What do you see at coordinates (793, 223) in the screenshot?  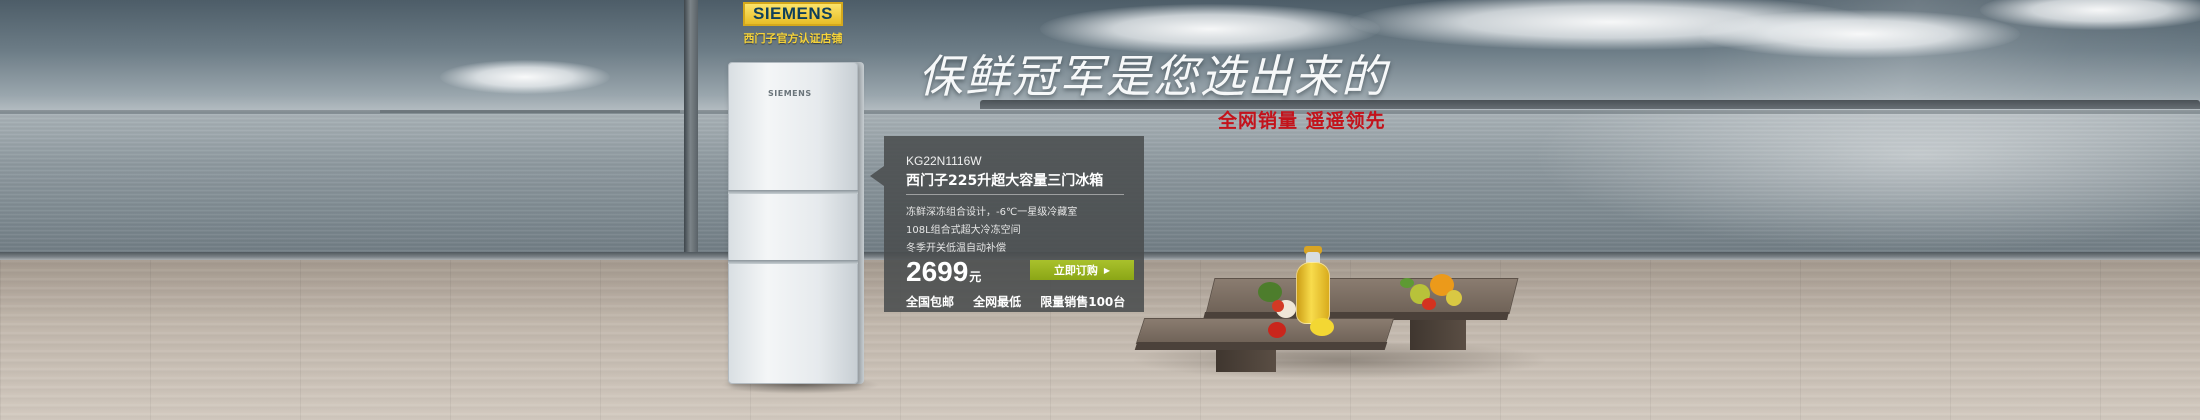 I see `fridge-body` at bounding box center [793, 223].